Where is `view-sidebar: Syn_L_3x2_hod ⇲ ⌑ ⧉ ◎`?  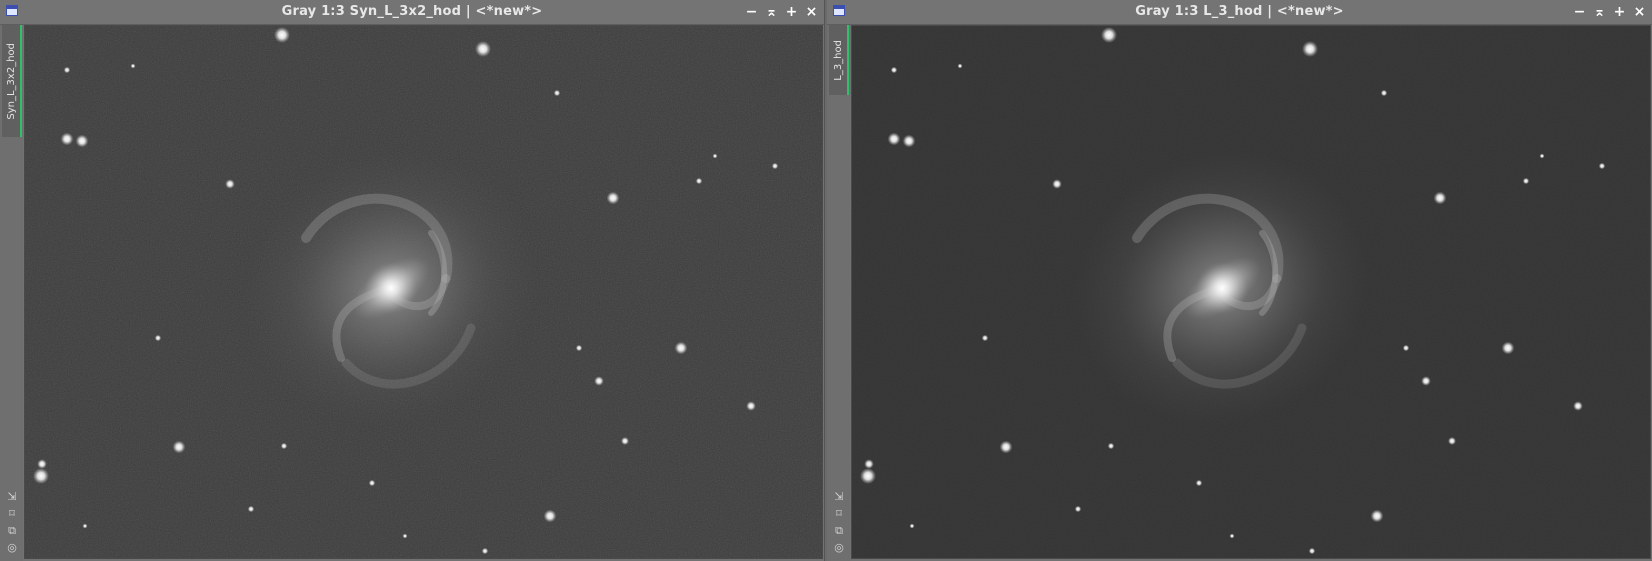 view-sidebar: Syn_L_3x2_hod ⇲ ⌑ ⧉ ◎ is located at coordinates (11, 293).